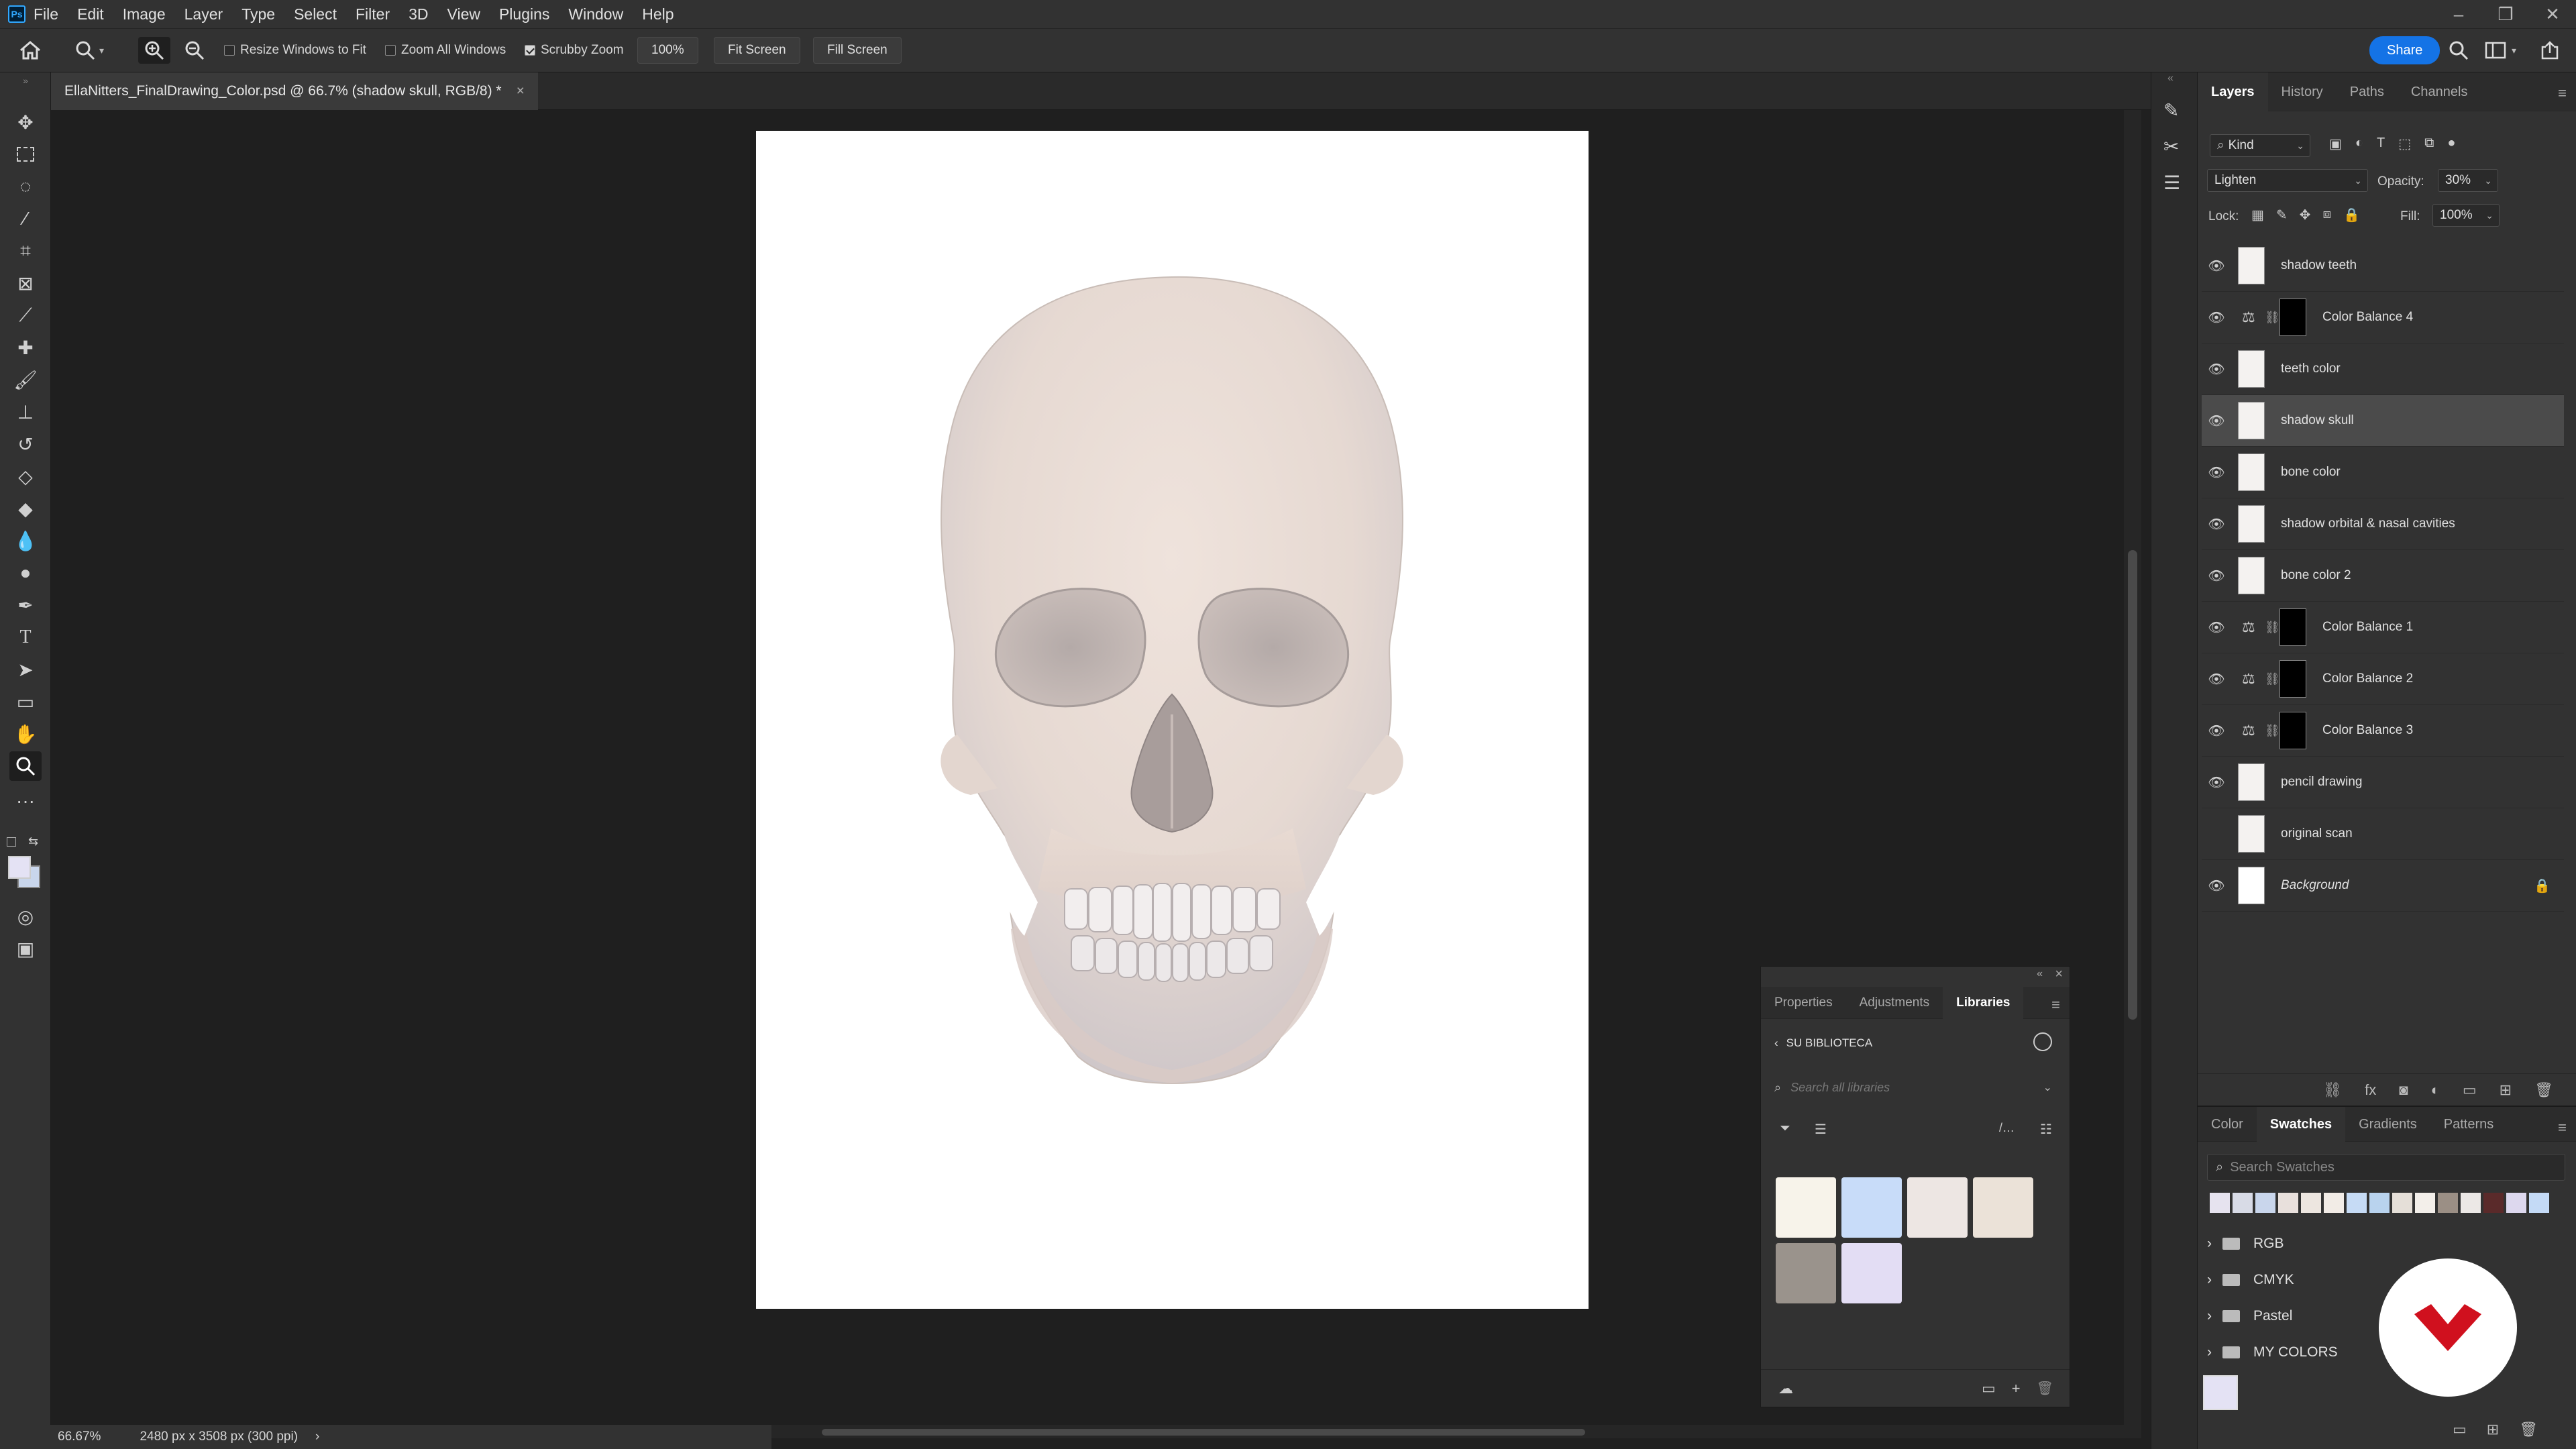 The width and height of the screenshot is (2576, 1449). What do you see at coordinates (33, 842) in the screenshot?
I see `swap-colors-icon: ⇆` at bounding box center [33, 842].